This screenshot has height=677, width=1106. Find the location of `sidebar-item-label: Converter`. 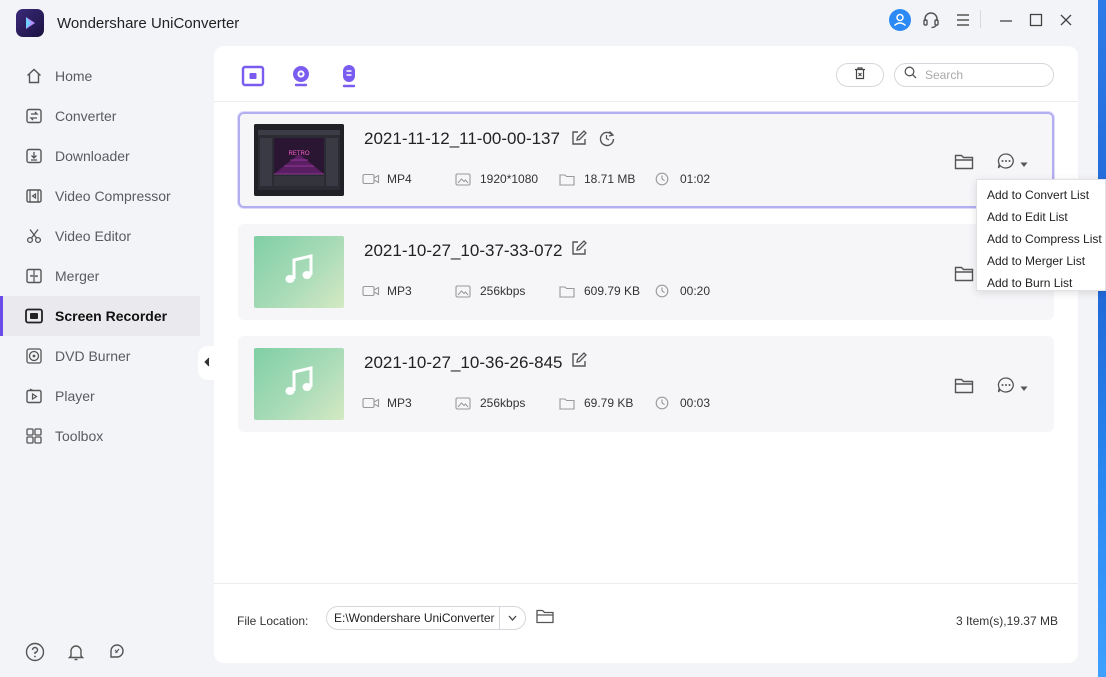

sidebar-item-label: Converter is located at coordinates (86, 116).